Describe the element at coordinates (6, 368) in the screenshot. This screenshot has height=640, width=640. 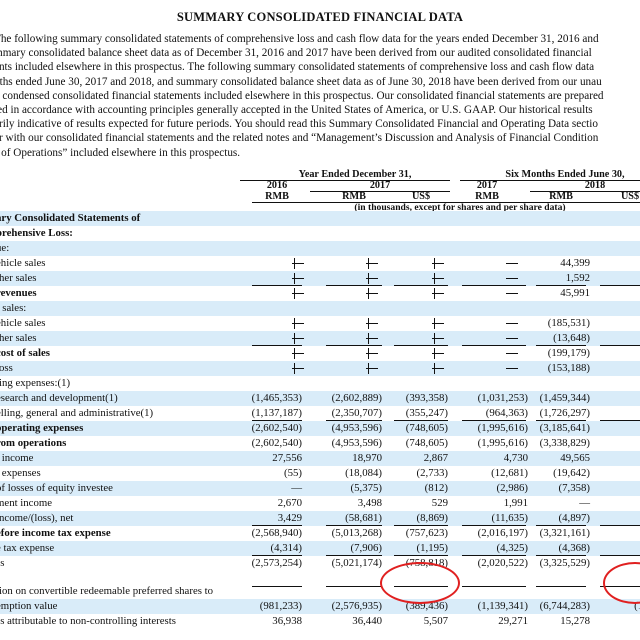
I see `row-label: loss` at that location.